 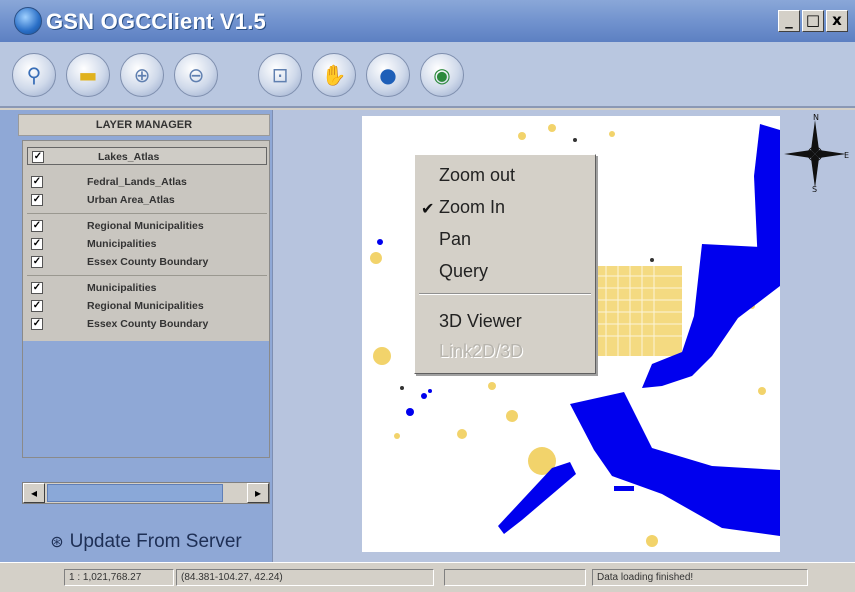 I want to click on layer-item: ✓ Fedral_Lands_Atlas, so click(x=147, y=182).